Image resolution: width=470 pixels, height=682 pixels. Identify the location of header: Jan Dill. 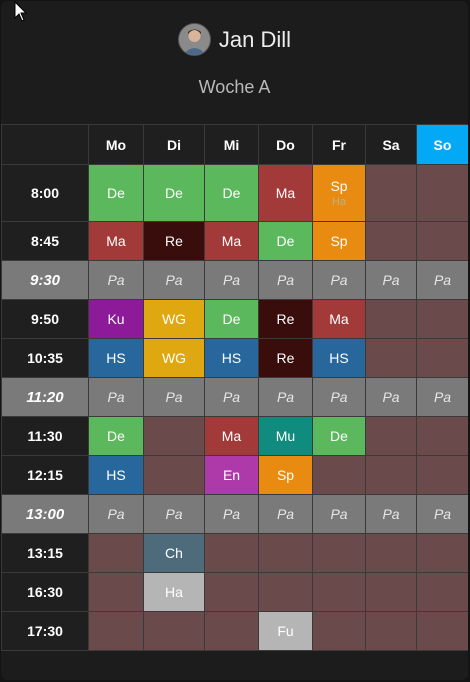
(234, 41).